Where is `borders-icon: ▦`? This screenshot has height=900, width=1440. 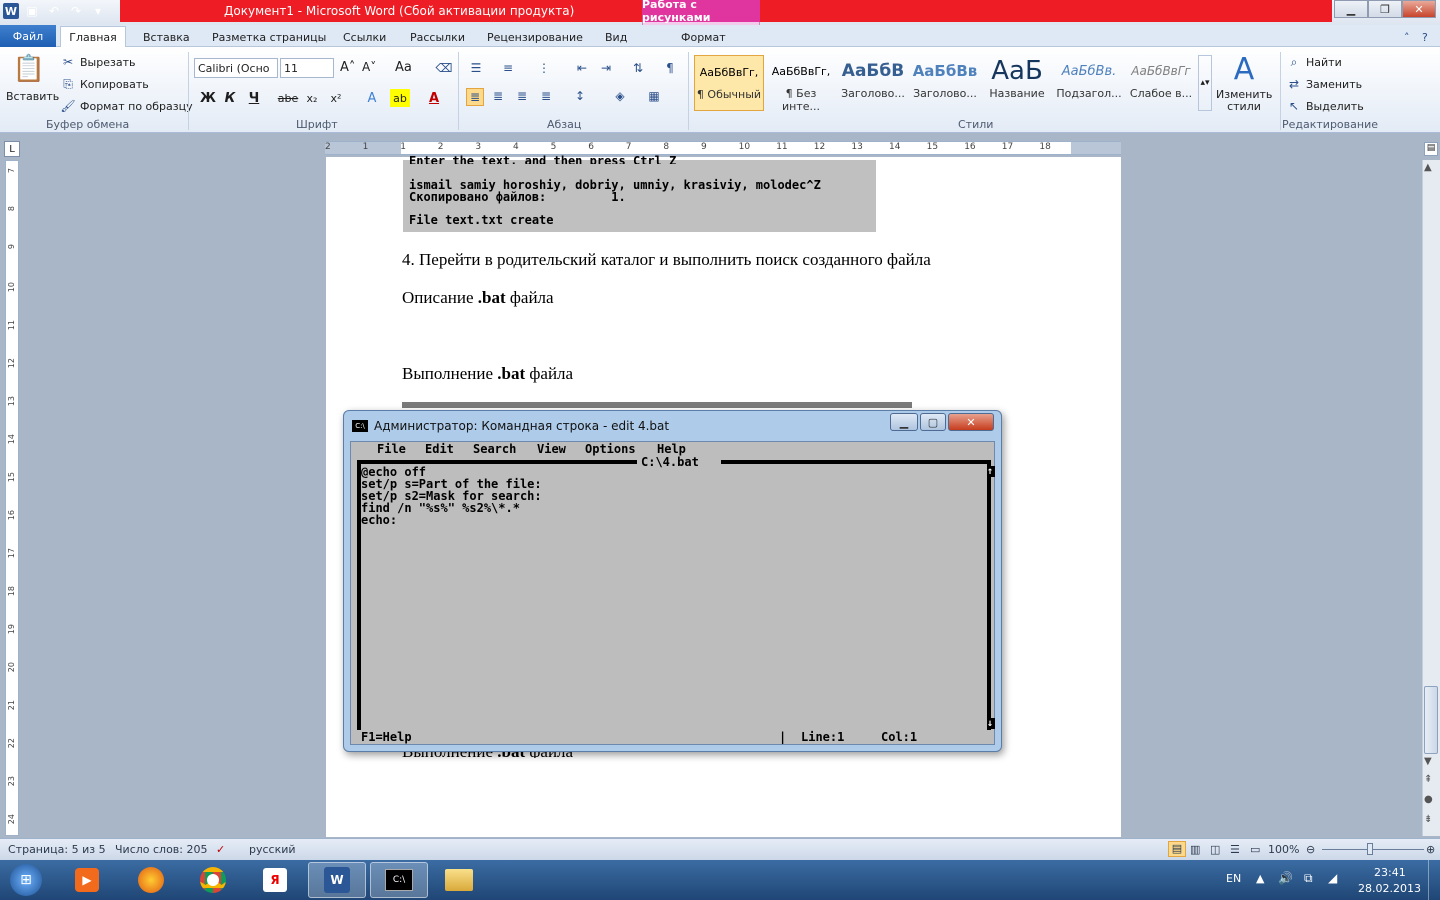 borders-icon: ▦ is located at coordinates (654, 96).